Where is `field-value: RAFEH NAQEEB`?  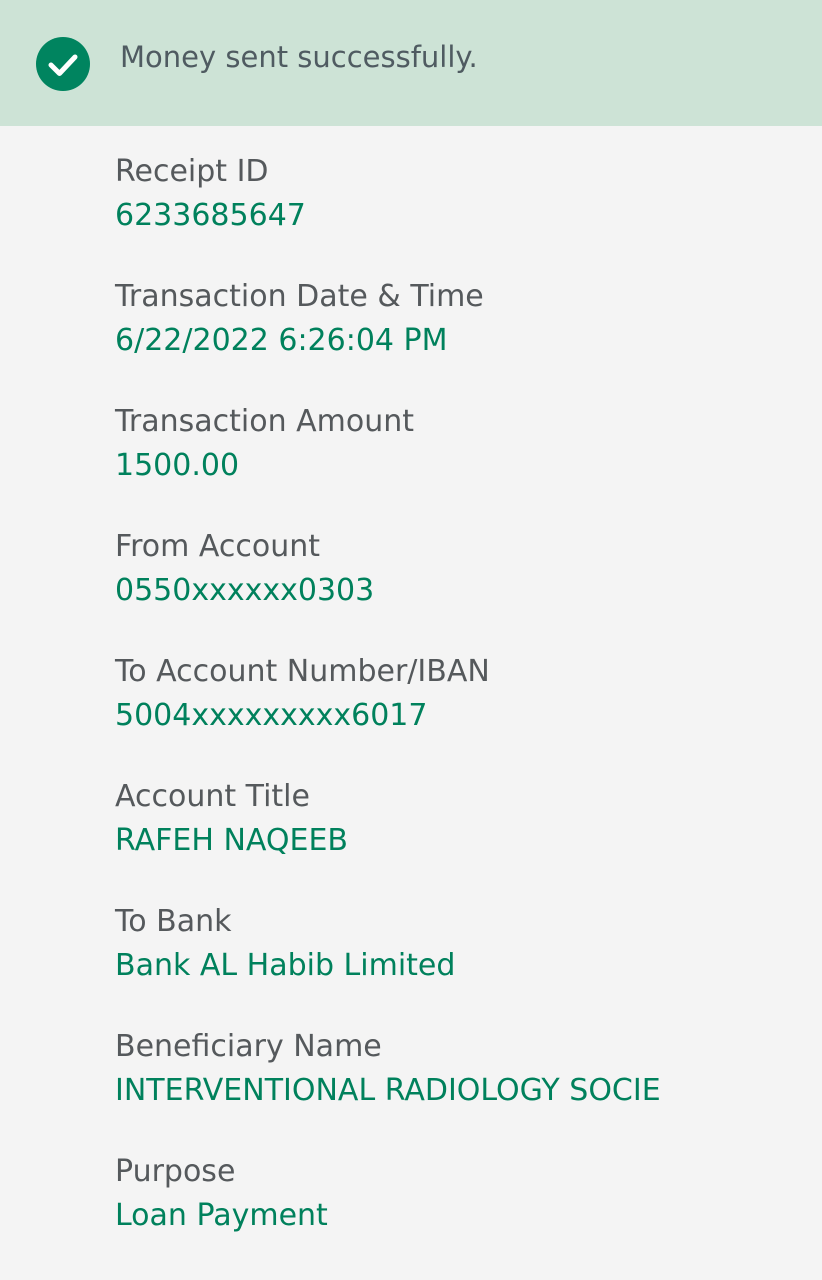 field-value: RAFEH NAQEEB is located at coordinates (231, 840).